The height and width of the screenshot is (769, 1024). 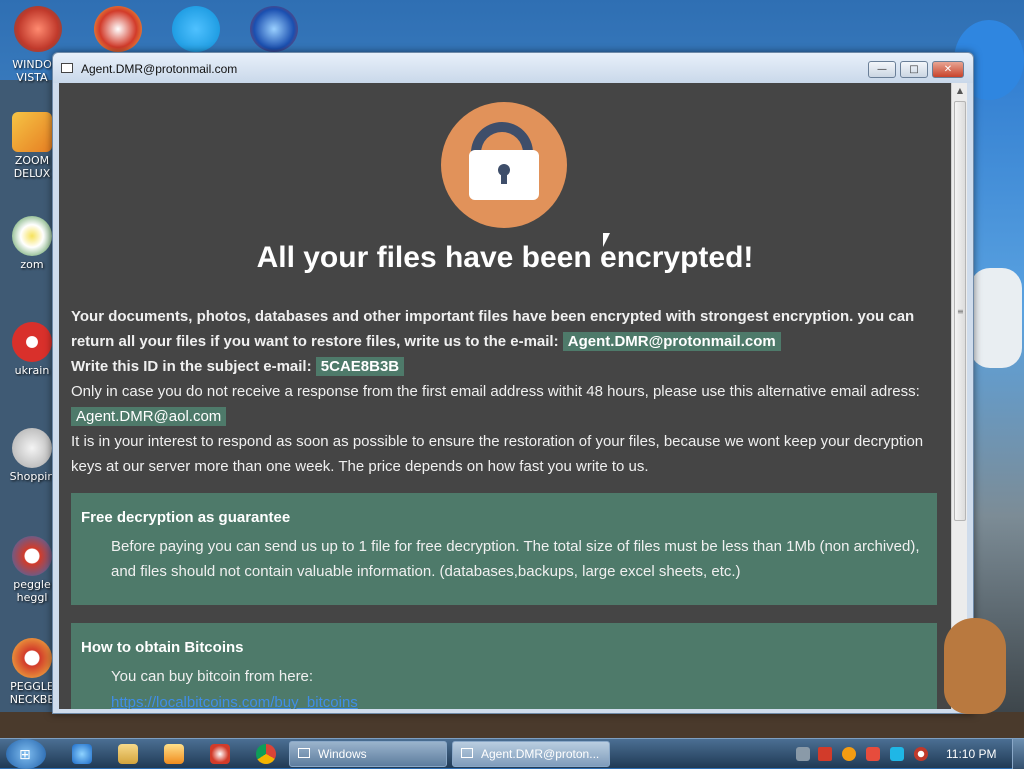 I want to click on desktop-icon-label: PEGGLE NECKBE, so click(x=32, y=693).